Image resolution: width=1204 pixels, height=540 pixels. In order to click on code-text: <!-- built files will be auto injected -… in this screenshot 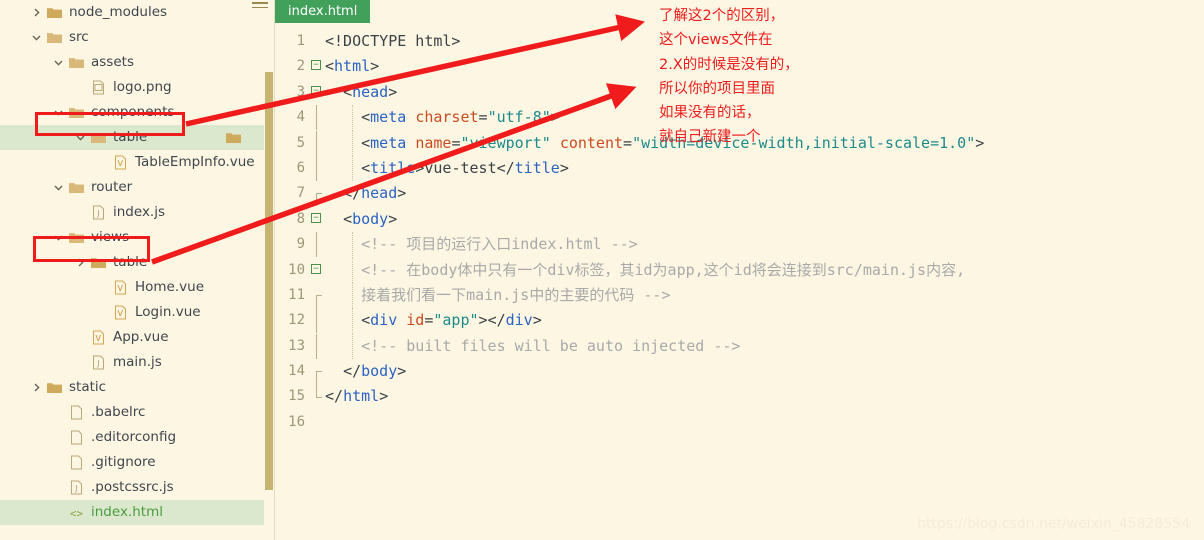, I will do `click(551, 345)`.